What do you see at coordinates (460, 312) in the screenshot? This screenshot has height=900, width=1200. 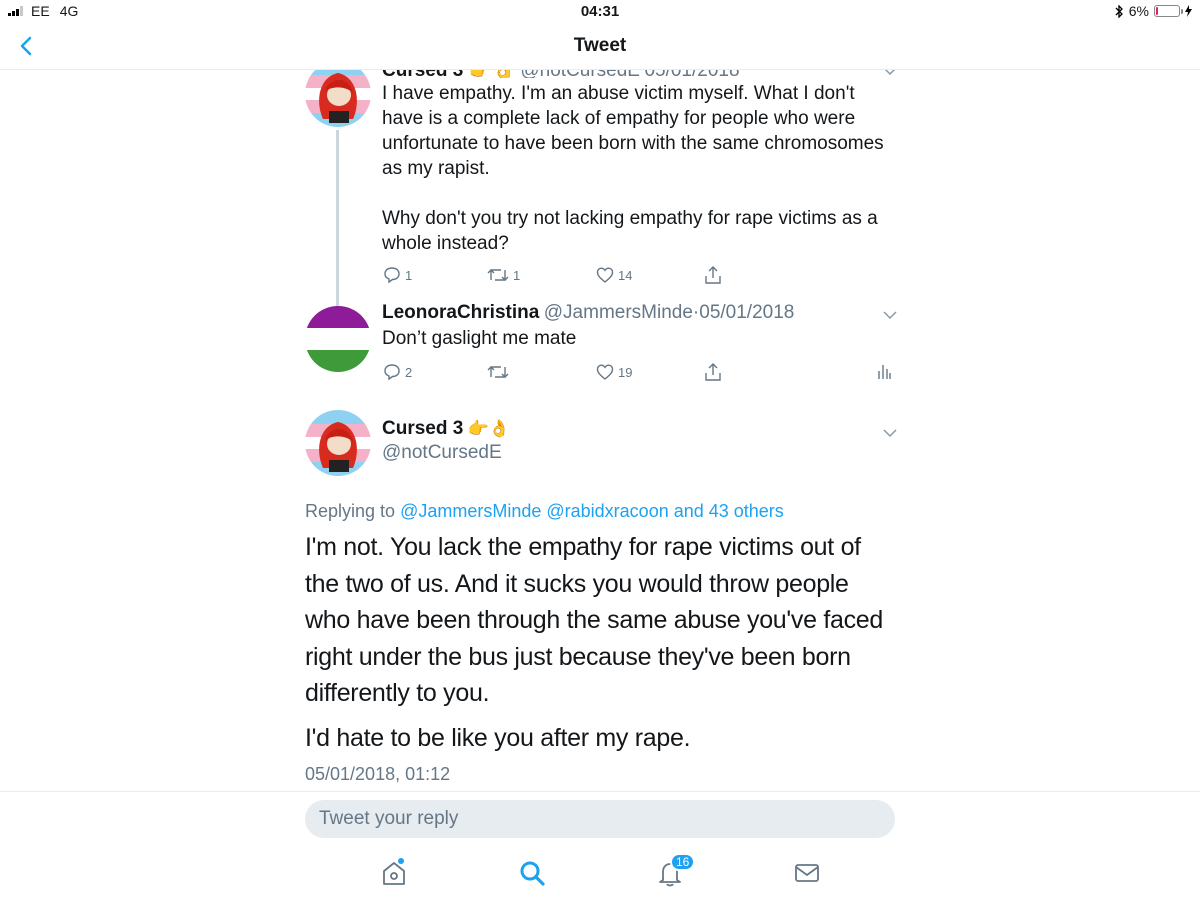 I see `tweet-author-name: LeonoraChristina` at bounding box center [460, 312].